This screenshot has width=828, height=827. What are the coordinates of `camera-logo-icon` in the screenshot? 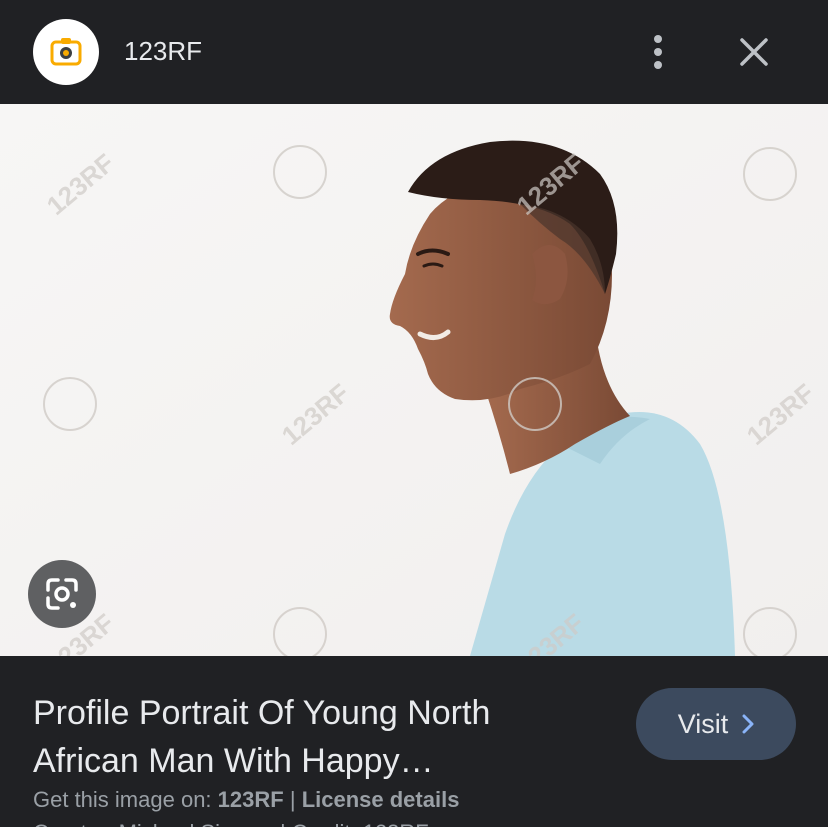 It's located at (66, 52).